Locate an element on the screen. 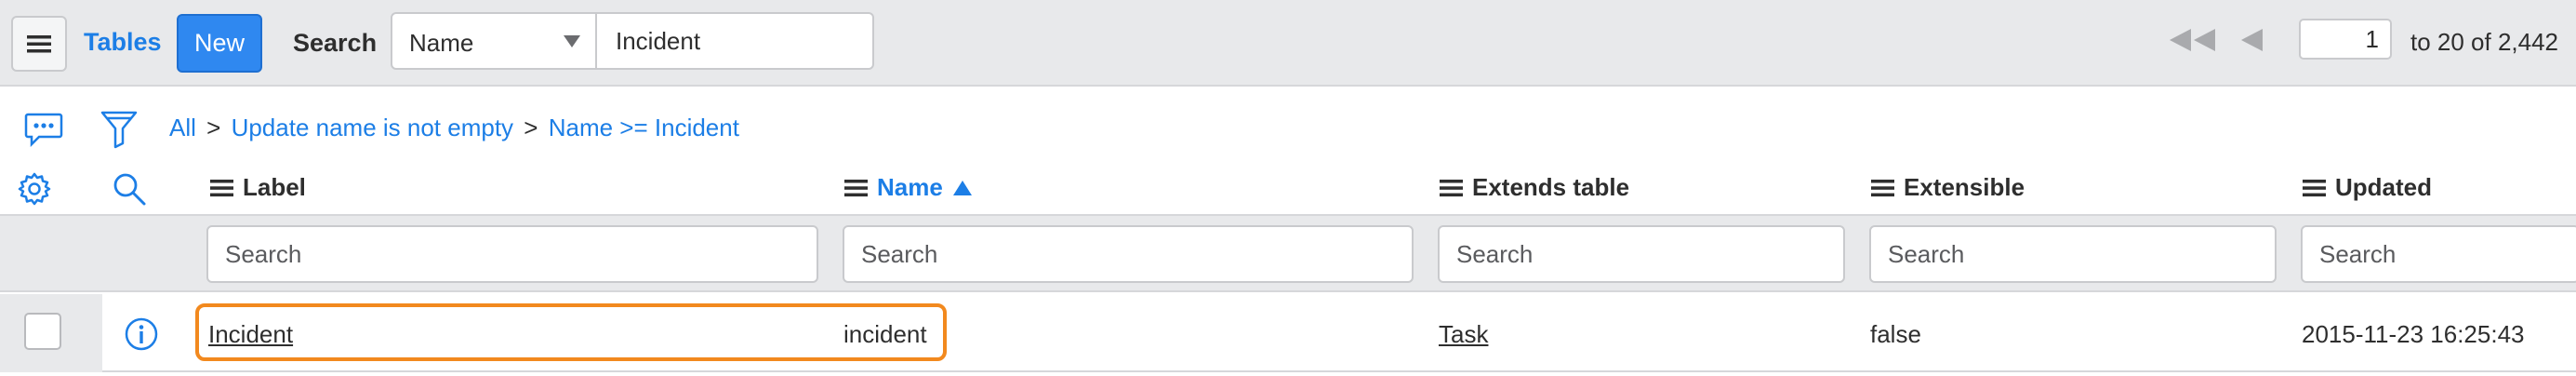 The height and width of the screenshot is (376, 2576). column-header-text: Label is located at coordinates (274, 187).